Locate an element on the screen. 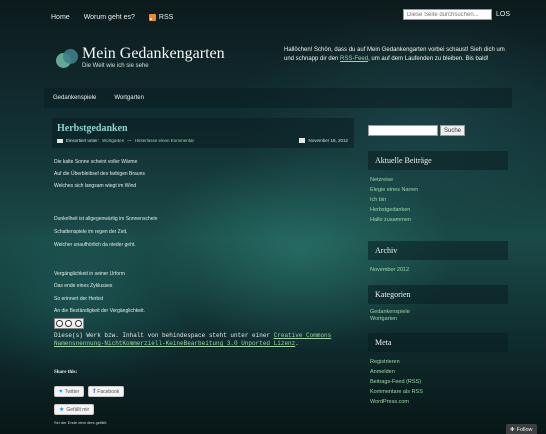 The height and width of the screenshot is (434, 546). main-nav-gedankenspiele: Gedankenspiele is located at coordinates (74, 98).